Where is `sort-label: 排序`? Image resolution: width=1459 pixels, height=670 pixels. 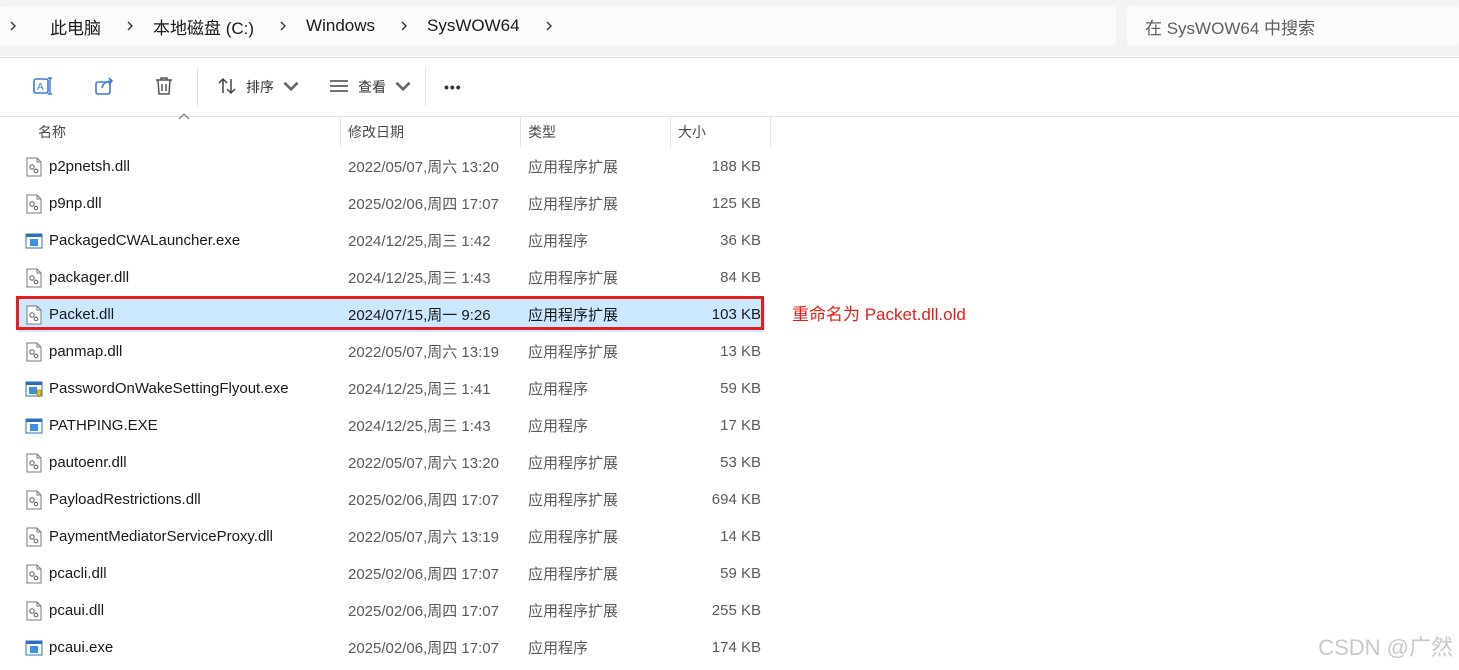 sort-label: 排序 is located at coordinates (260, 87).